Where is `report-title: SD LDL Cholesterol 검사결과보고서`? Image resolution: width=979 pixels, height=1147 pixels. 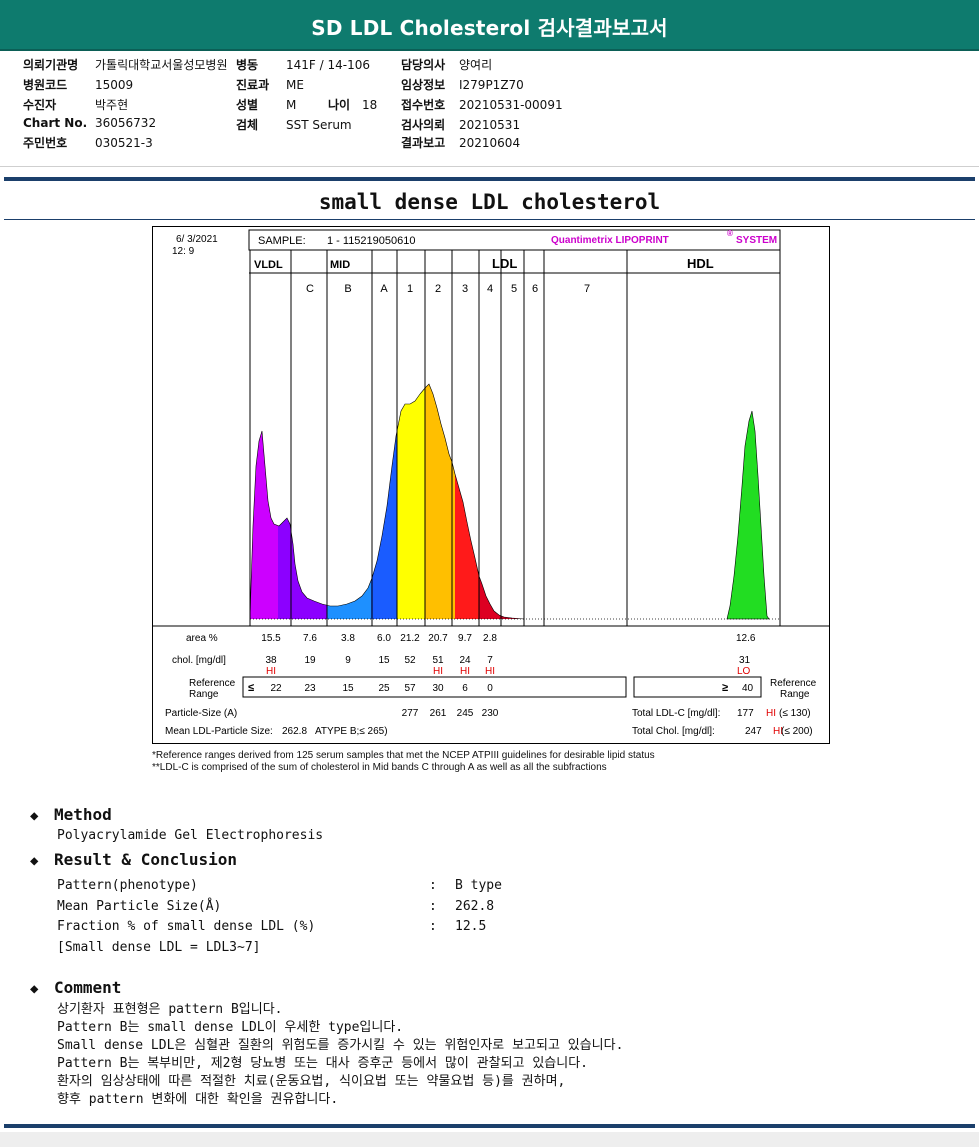 report-title: SD LDL Cholesterol 검사결과보고서 is located at coordinates (489, 28).